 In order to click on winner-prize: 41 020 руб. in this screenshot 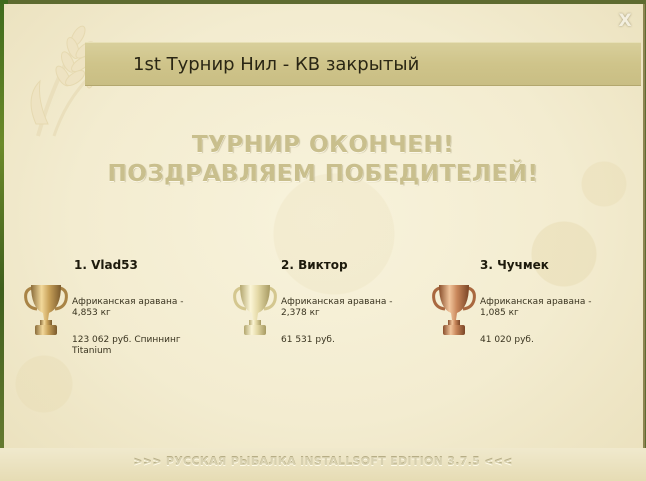, I will do `click(507, 340)`.